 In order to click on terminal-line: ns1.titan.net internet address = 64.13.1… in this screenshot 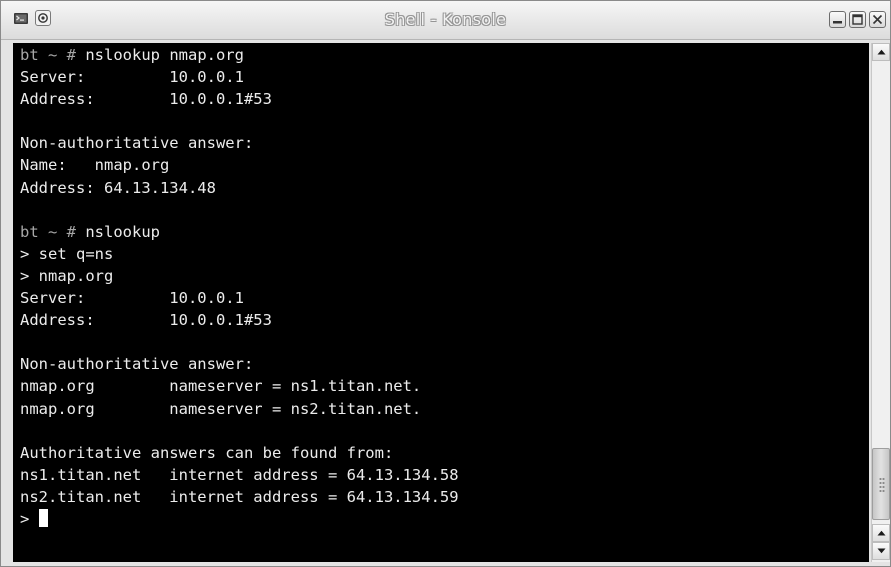, I will do `click(239, 475)`.